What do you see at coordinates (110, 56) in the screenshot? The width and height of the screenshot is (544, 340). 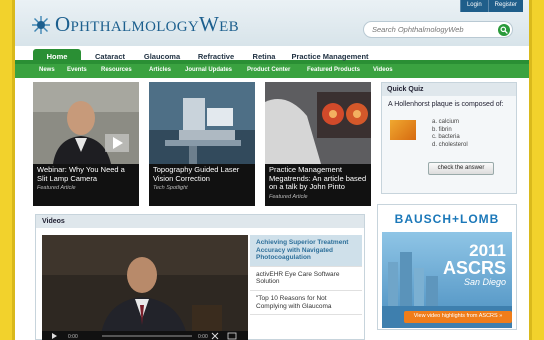 I see `tab-cataract: Cataract` at bounding box center [110, 56].